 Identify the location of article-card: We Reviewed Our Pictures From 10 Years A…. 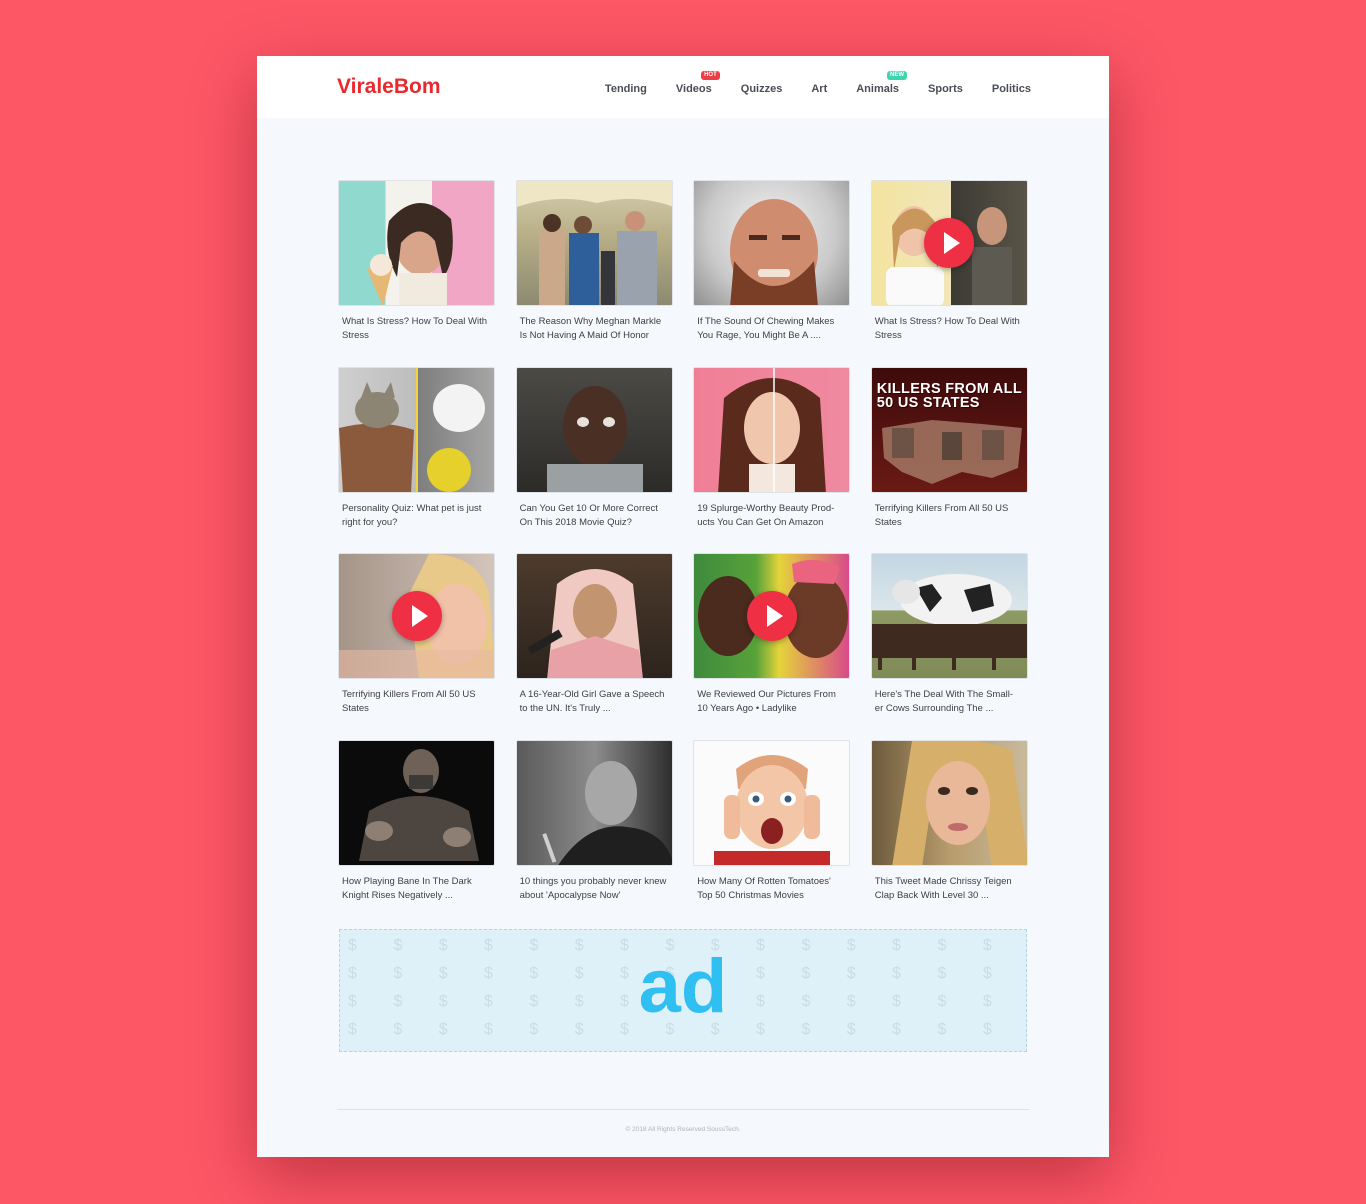
(772, 646).